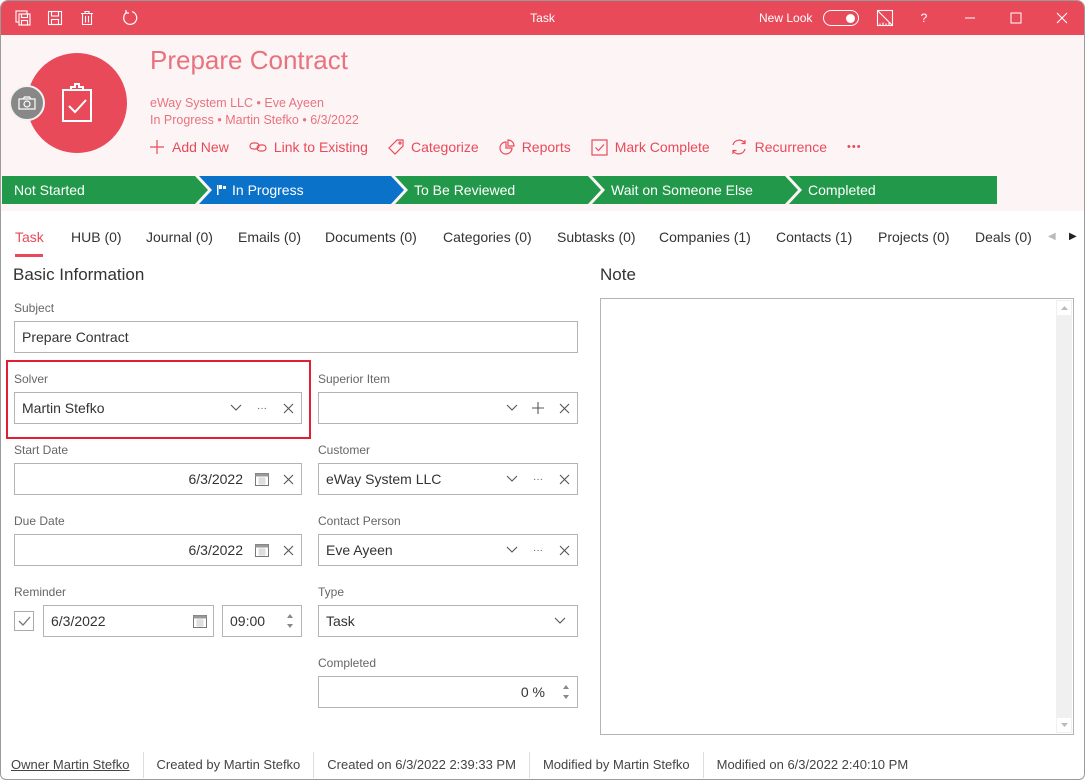  Describe the element at coordinates (87, 18) in the screenshot. I see `delete-icon` at that location.